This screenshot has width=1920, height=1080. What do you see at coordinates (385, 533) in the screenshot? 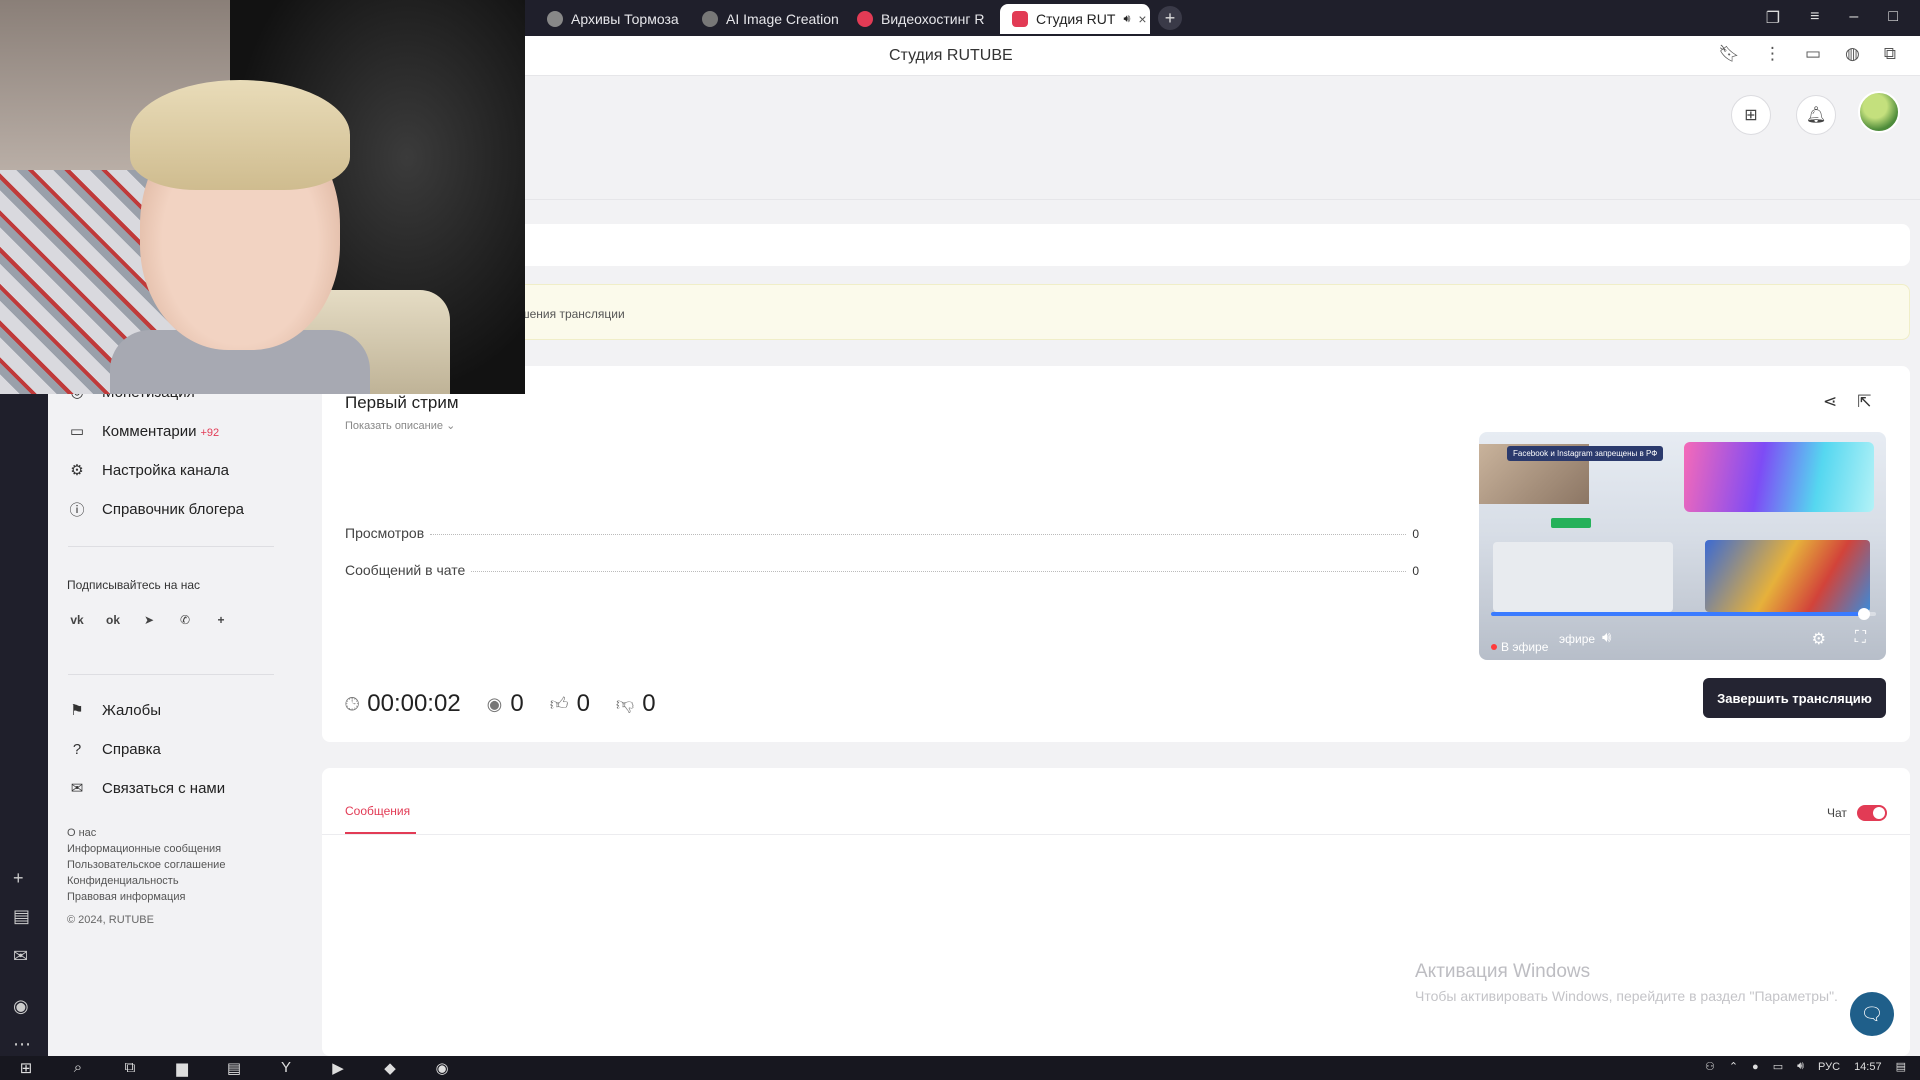
I see `stat-label: Просмотров` at bounding box center [385, 533].